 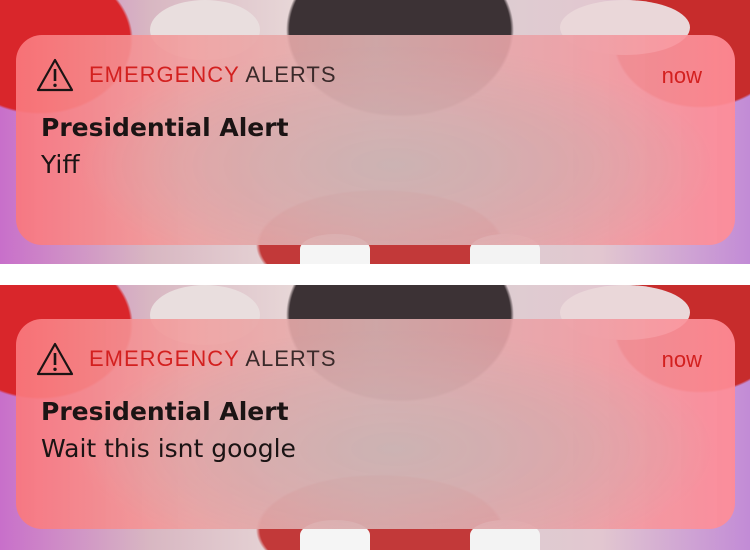 What do you see at coordinates (168, 448) in the screenshot?
I see `notification-message: Wait this isnt google` at bounding box center [168, 448].